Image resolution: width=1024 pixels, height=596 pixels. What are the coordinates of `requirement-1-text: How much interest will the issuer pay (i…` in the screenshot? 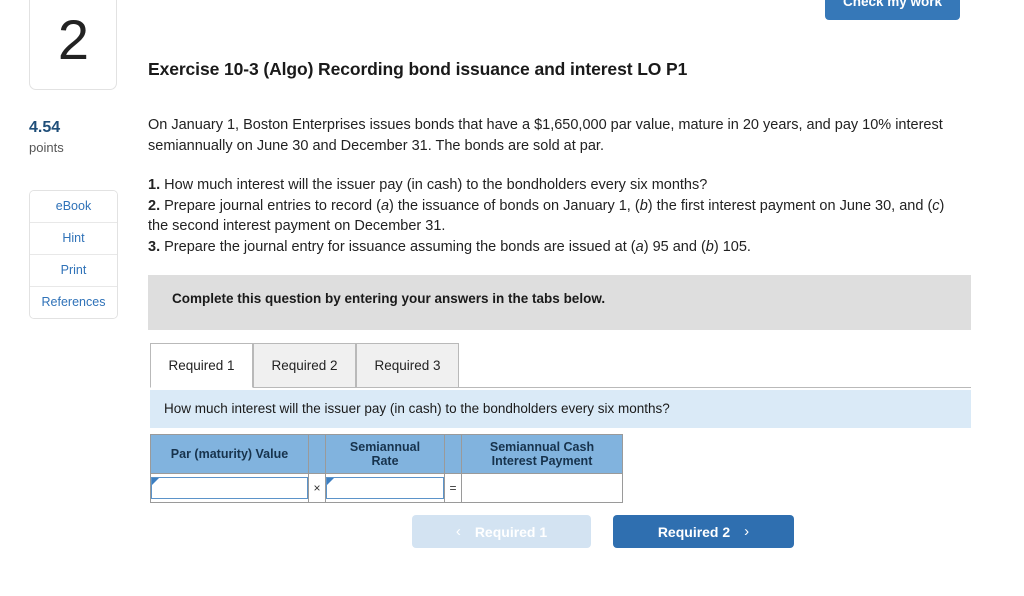 It's located at (436, 185).